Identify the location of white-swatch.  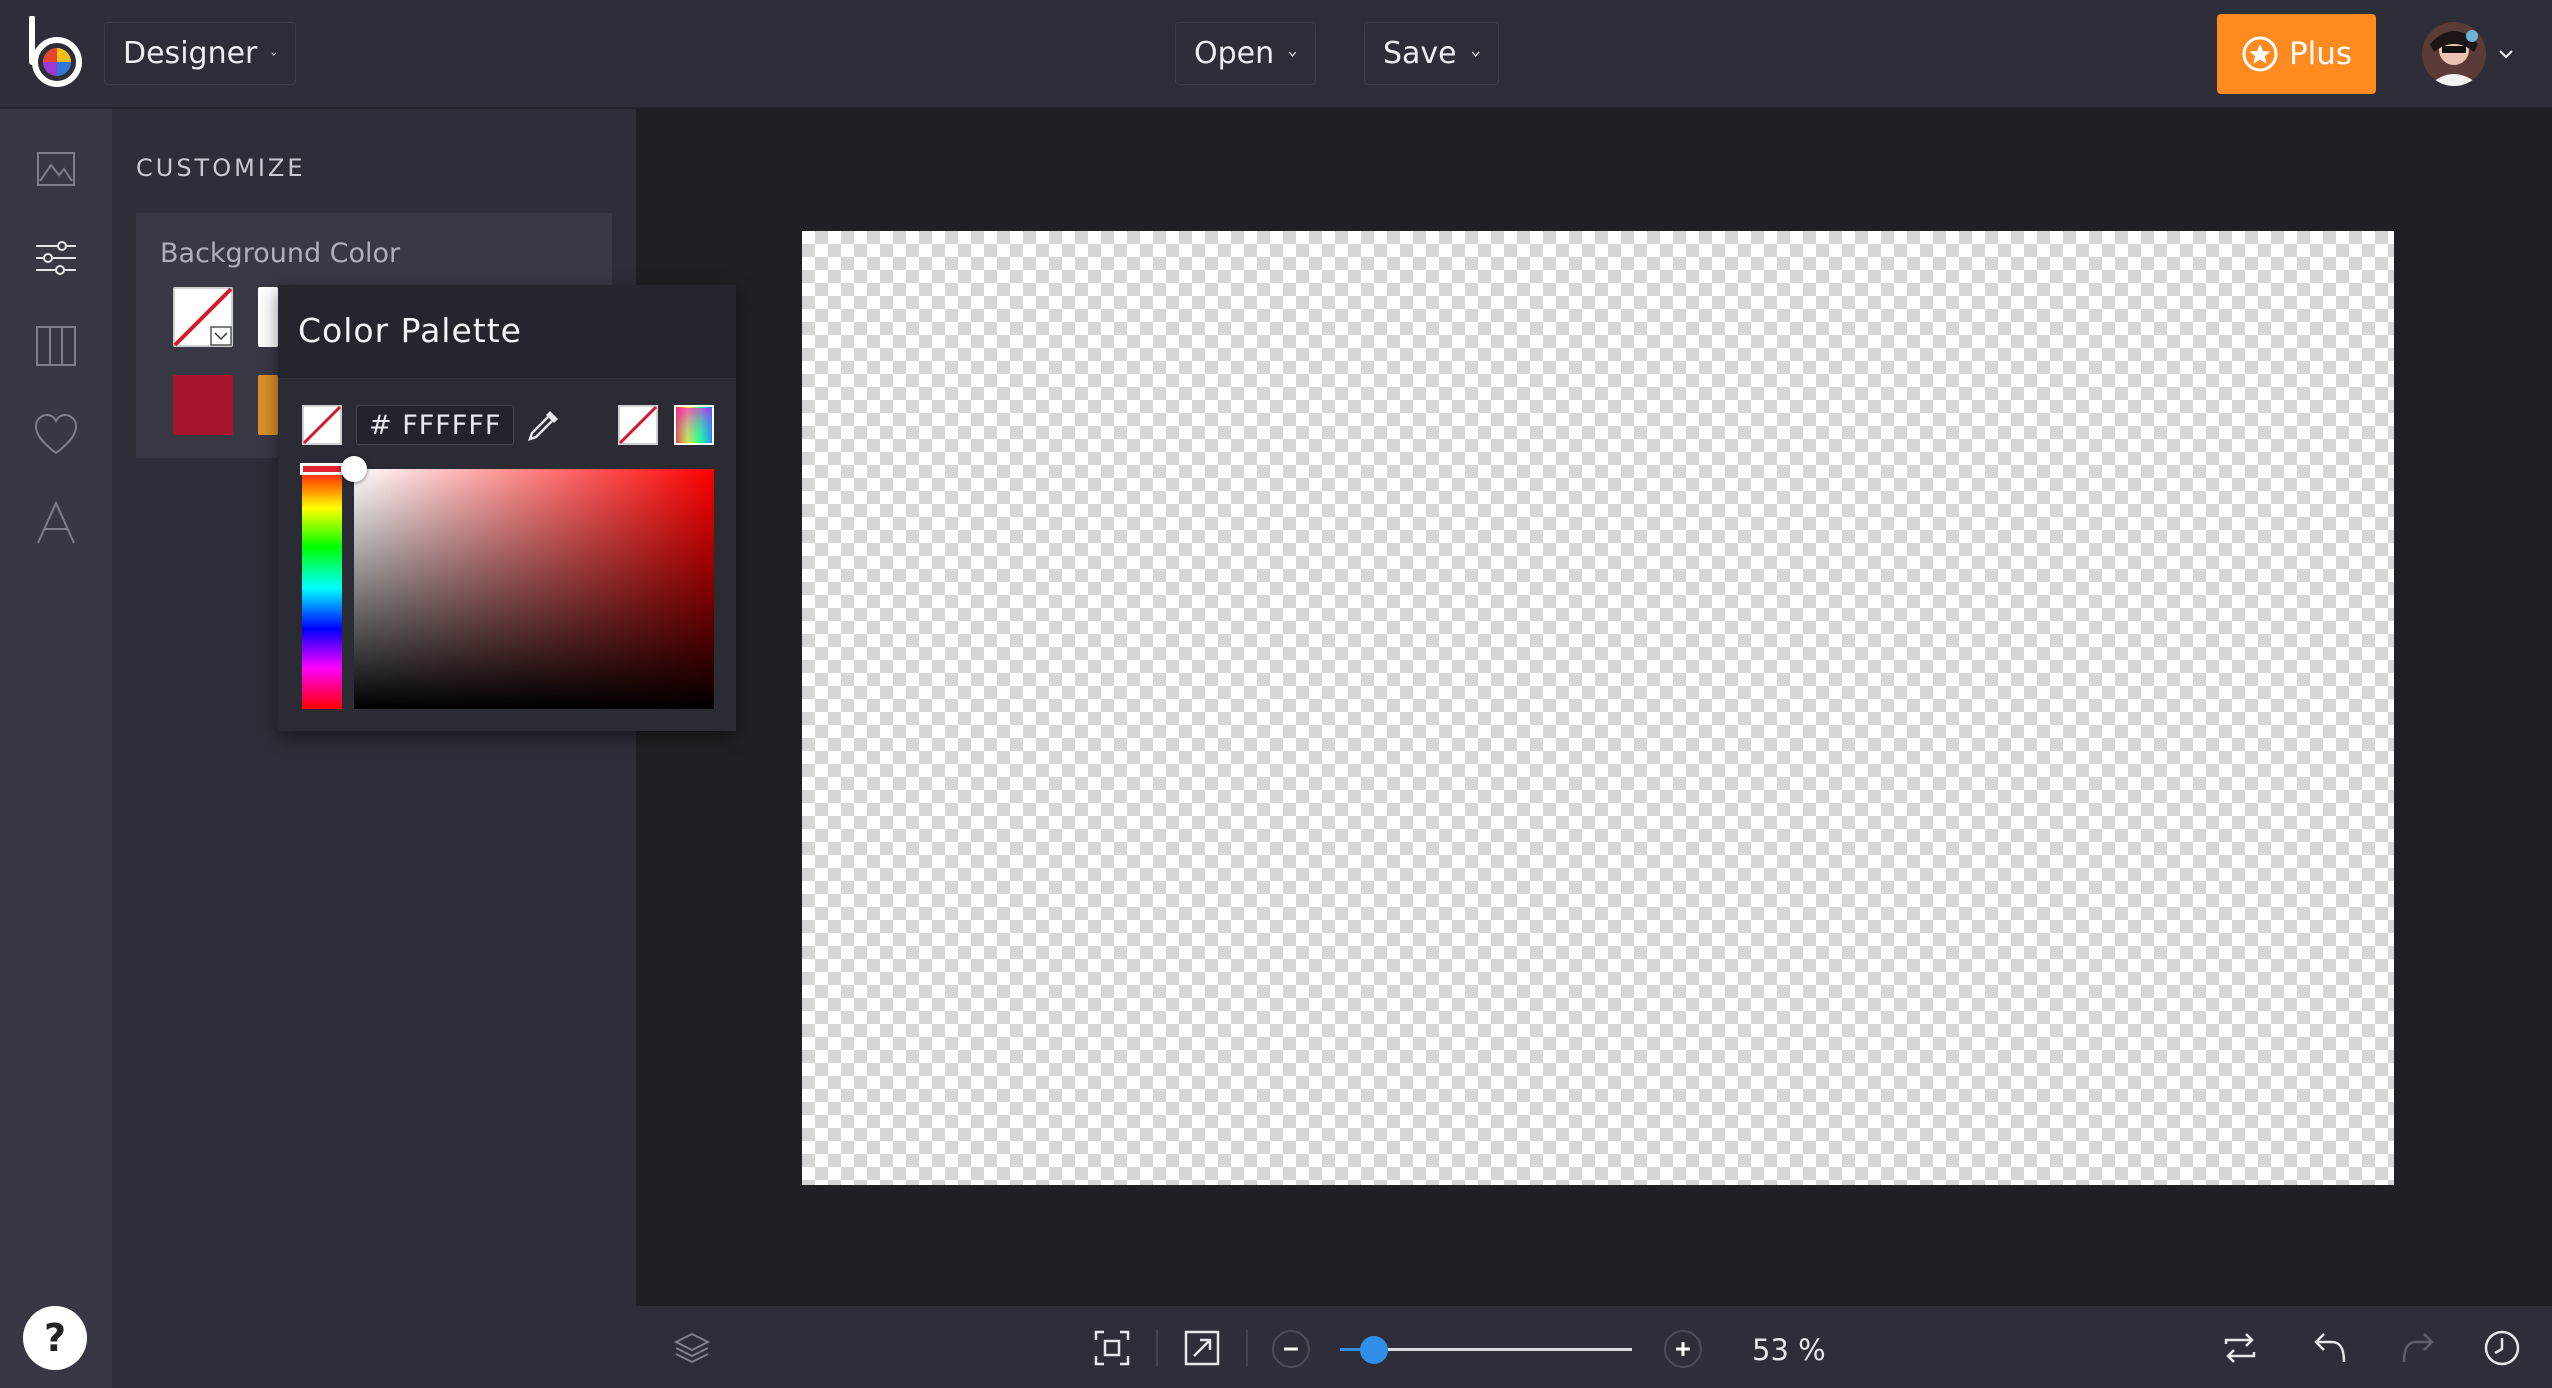
(268, 317).